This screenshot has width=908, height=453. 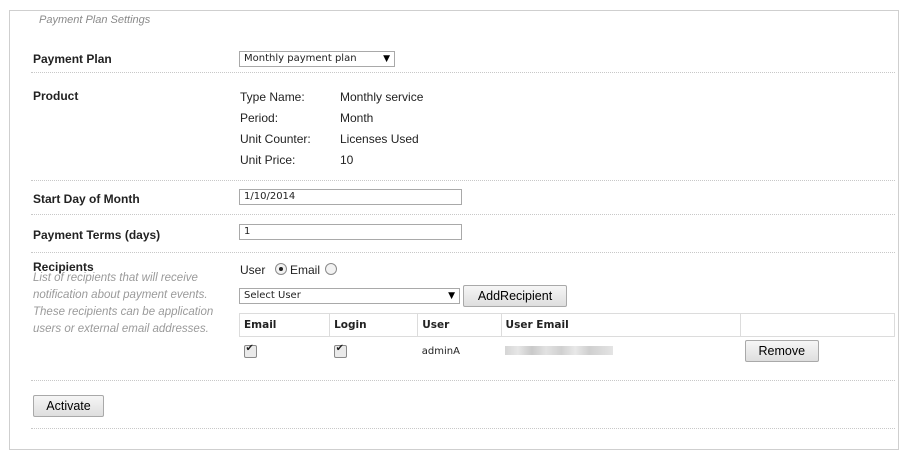 What do you see at coordinates (281, 269) in the screenshot?
I see `radio-user` at bounding box center [281, 269].